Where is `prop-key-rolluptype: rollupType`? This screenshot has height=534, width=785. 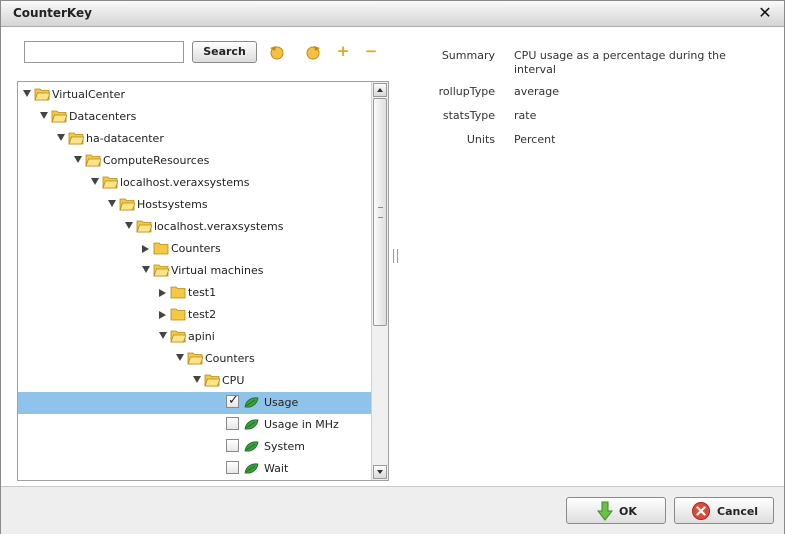
prop-key-rolluptype: rollupType is located at coordinates (466, 91).